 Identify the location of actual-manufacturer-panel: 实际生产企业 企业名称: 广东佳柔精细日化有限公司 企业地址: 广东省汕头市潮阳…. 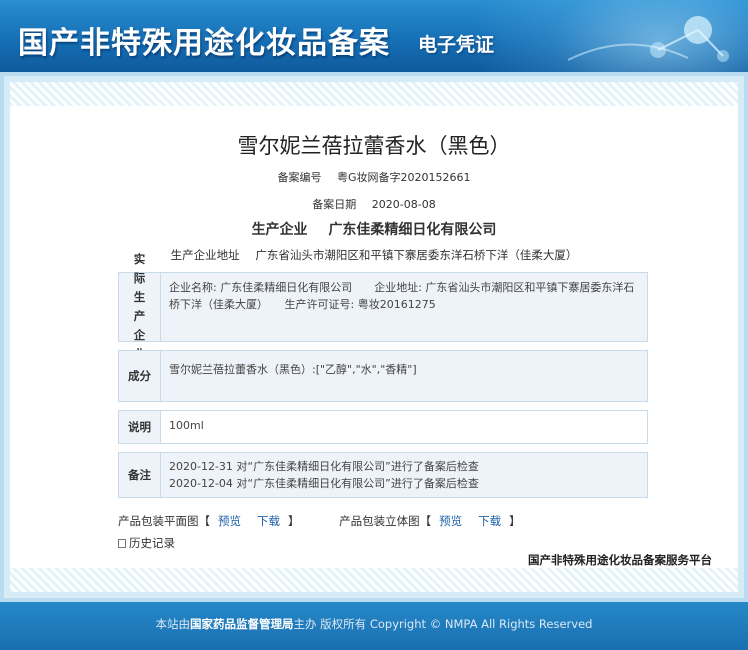
(383, 306).